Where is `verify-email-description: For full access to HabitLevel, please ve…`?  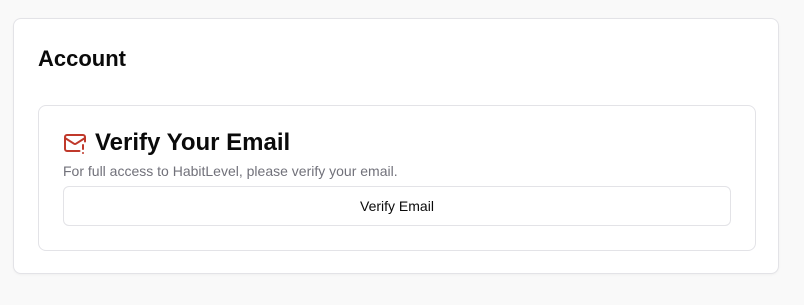
verify-email-description: For full access to HabitLevel, please ve… is located at coordinates (230, 171).